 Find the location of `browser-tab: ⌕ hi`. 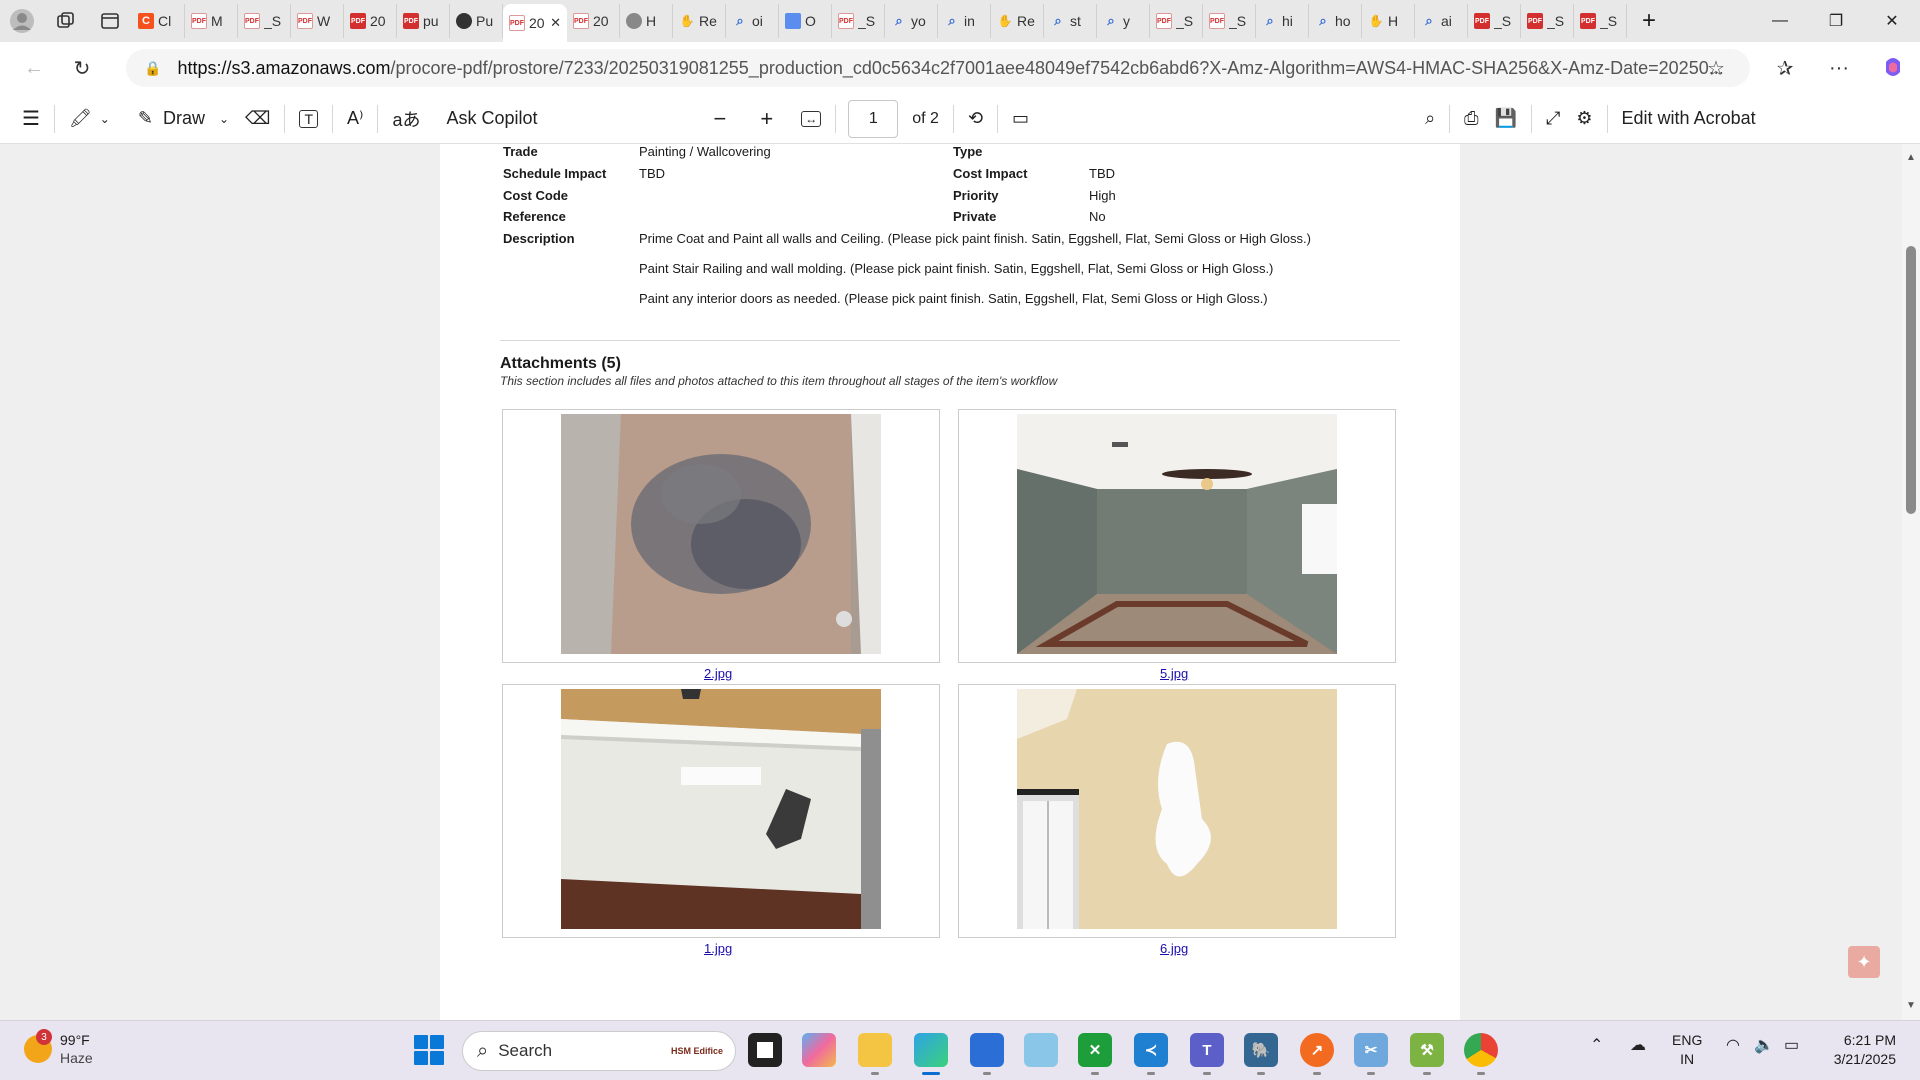

browser-tab: ⌕ hi is located at coordinates (1282, 21).